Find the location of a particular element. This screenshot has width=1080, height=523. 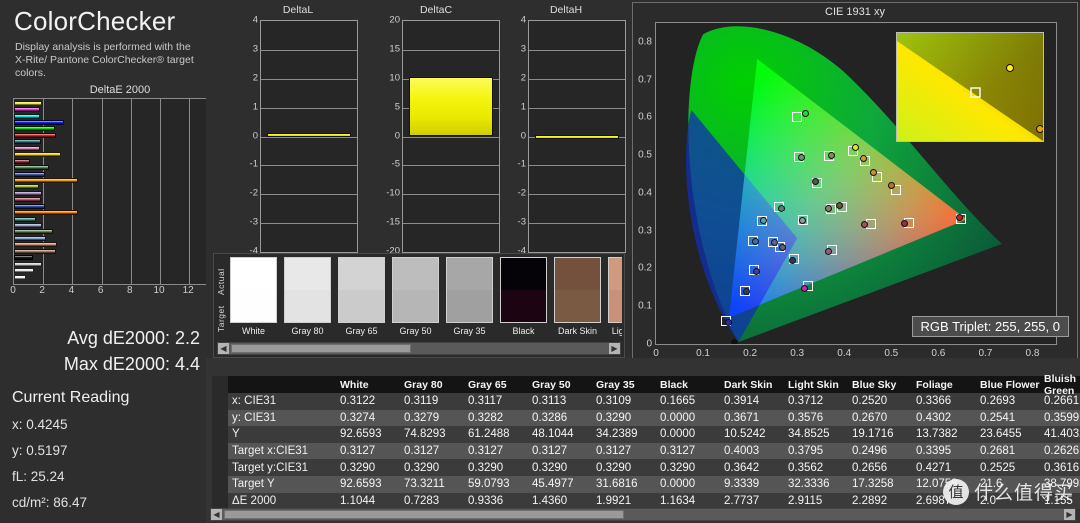

axis-tick: 20 is located at coordinates (394, 20).